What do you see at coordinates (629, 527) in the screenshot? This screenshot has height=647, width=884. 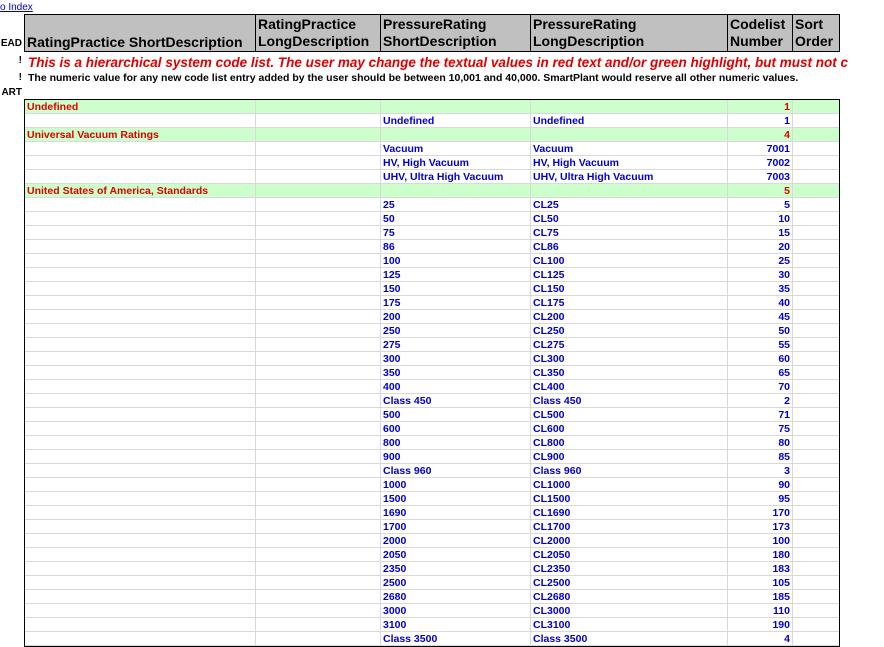 I see `pressurerating-long-cell: CL1700` at bounding box center [629, 527].